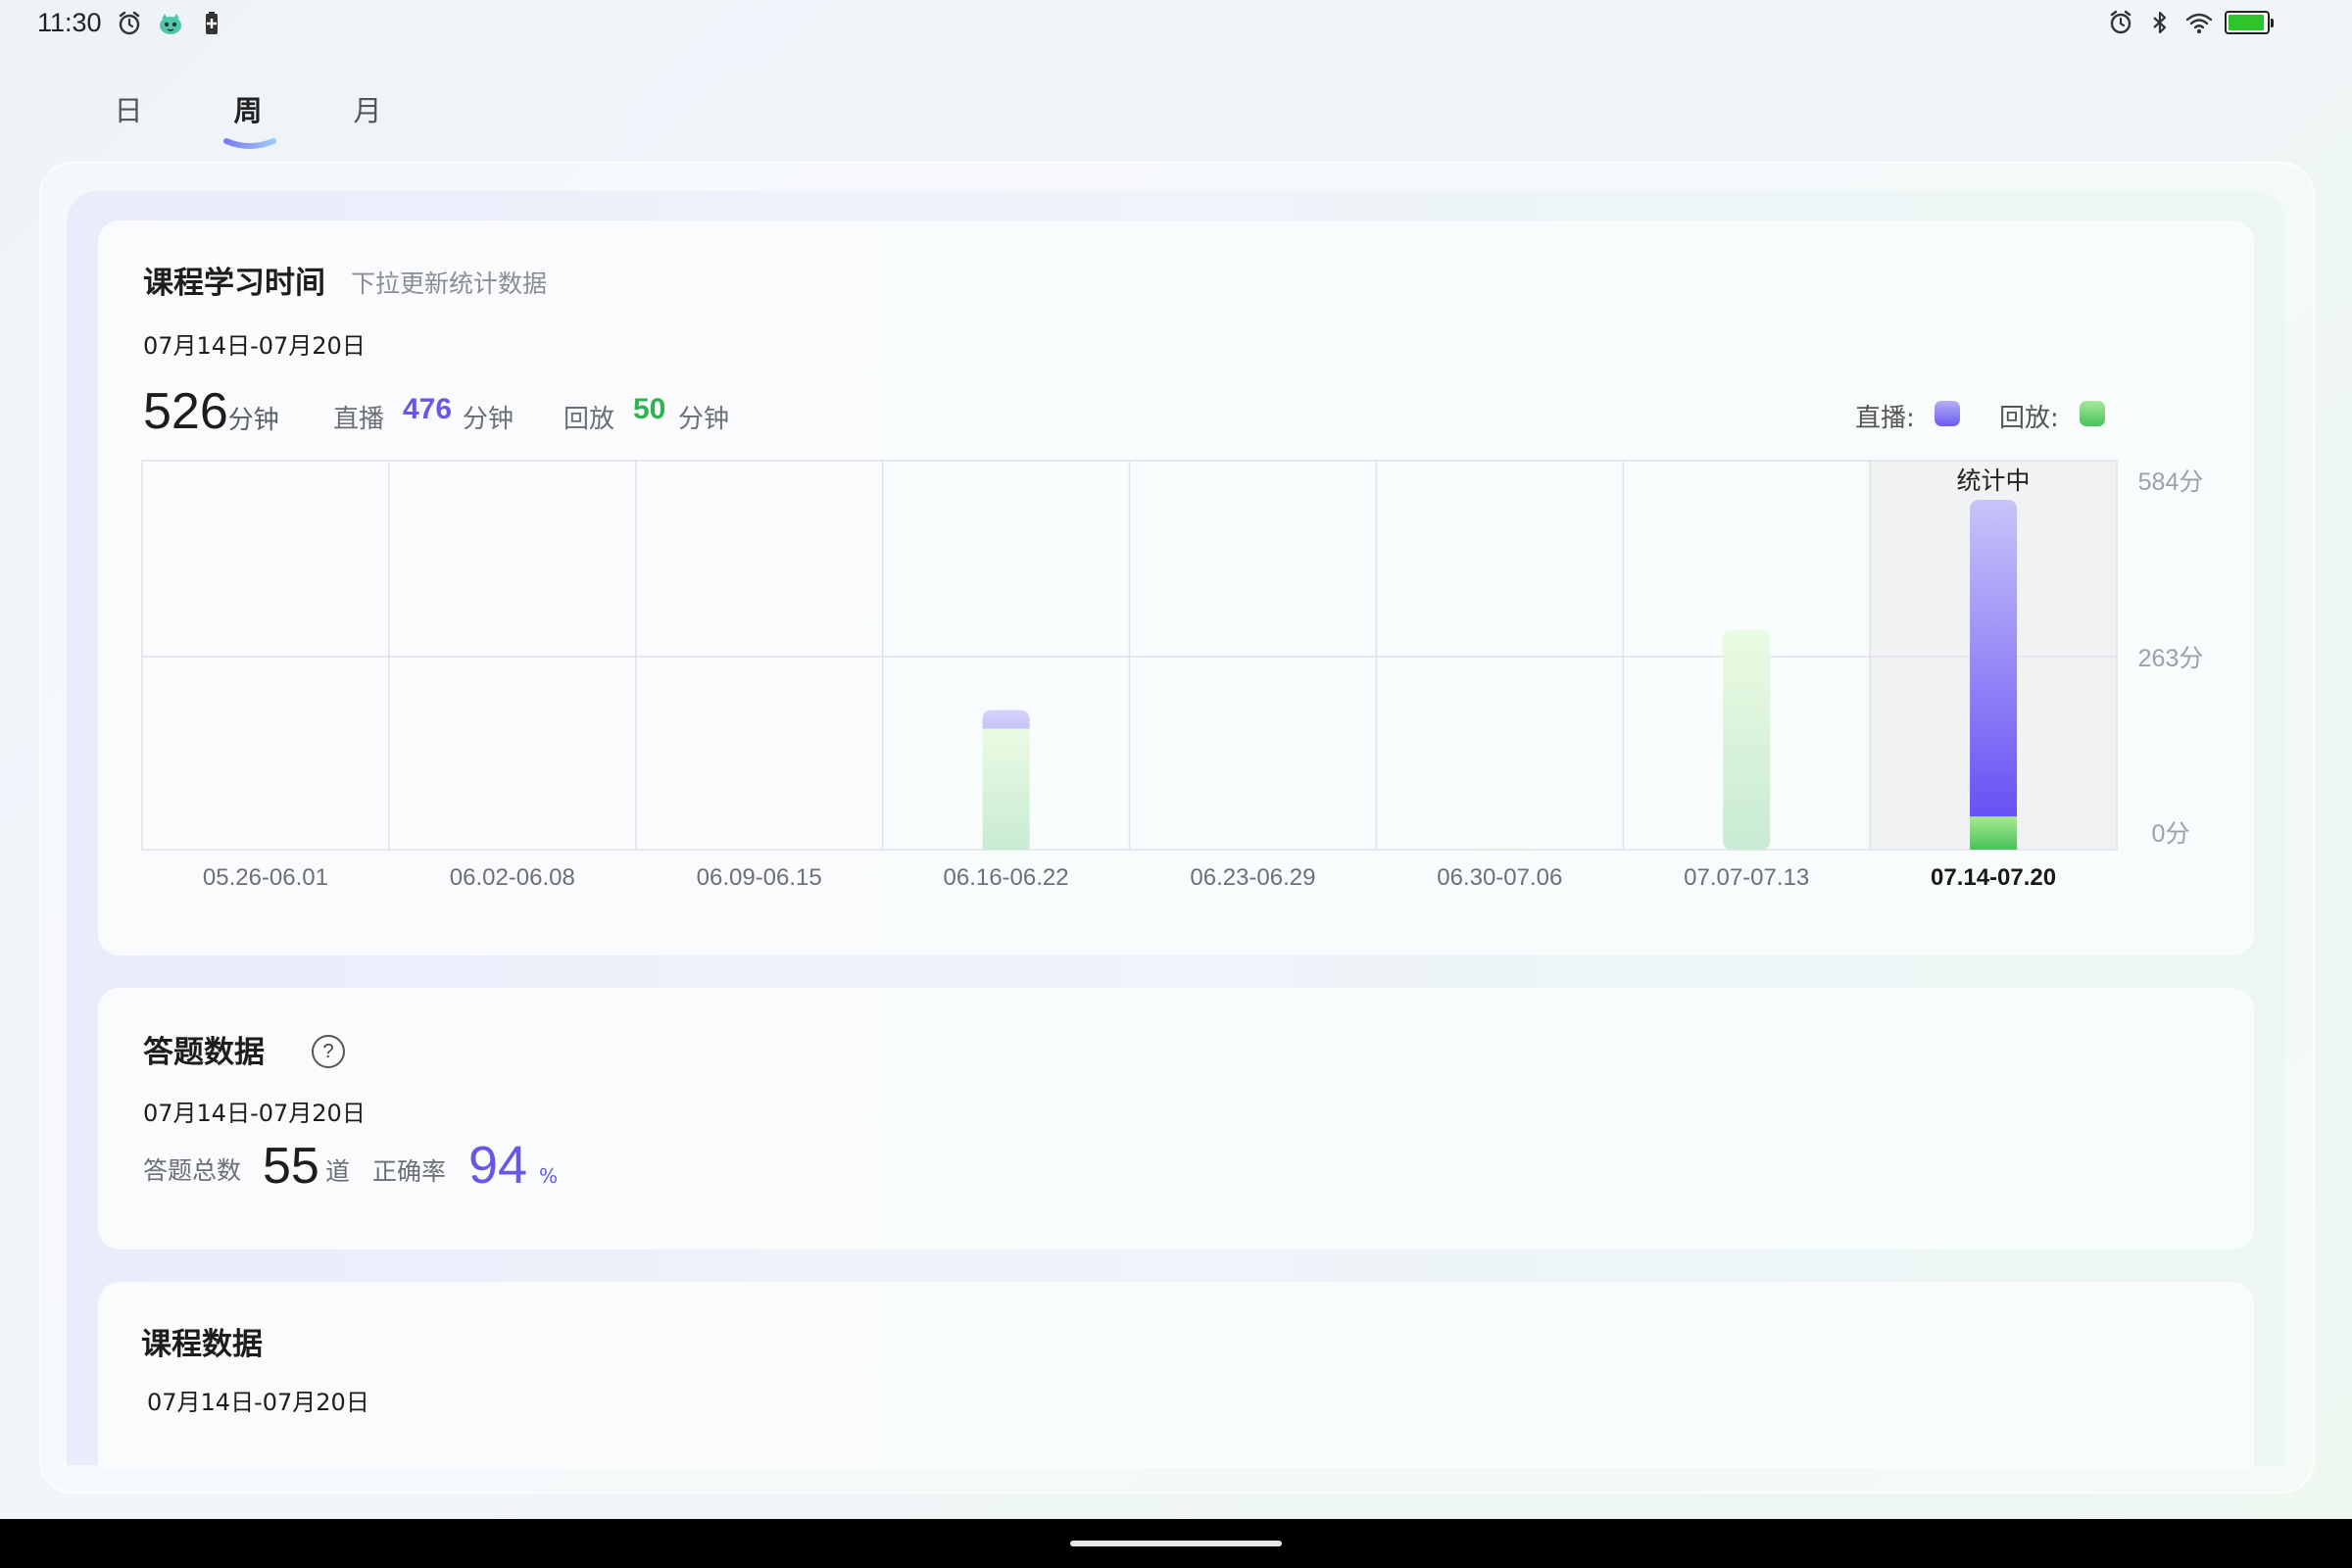  Describe the element at coordinates (258, 1402) in the screenshot. I see `course-date-range: 07月14日-07月20日` at that location.